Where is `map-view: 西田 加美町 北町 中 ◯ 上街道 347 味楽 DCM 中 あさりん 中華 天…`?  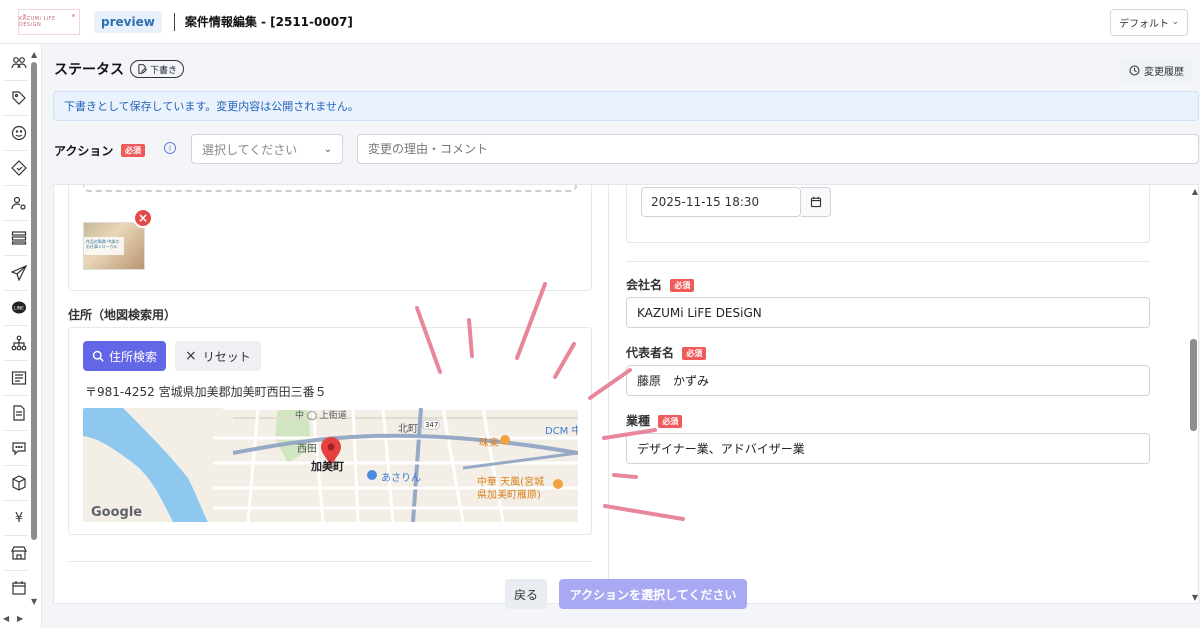
map-view: 西田 加美町 北町 中 ◯ 上街道 347 味楽 DCM 中 あさりん 中華 天… is located at coordinates (330, 465).